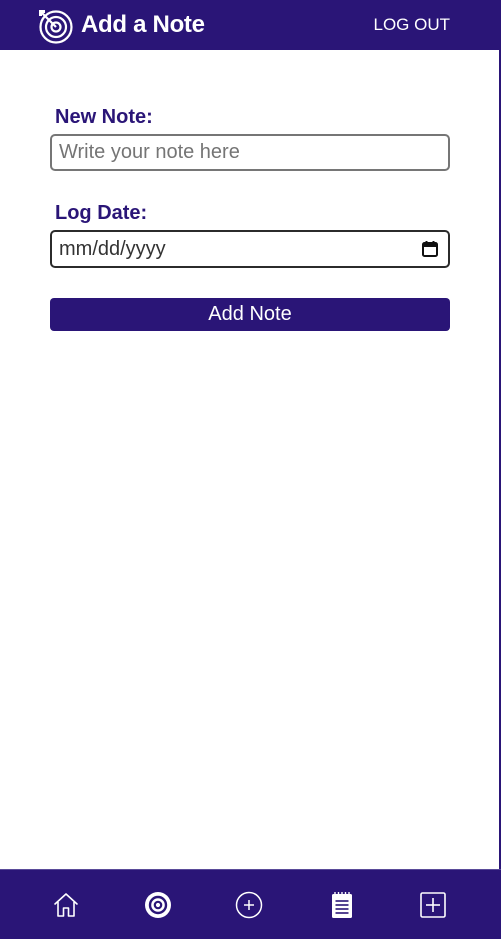  I want to click on nav-home-icon, so click(66, 905).